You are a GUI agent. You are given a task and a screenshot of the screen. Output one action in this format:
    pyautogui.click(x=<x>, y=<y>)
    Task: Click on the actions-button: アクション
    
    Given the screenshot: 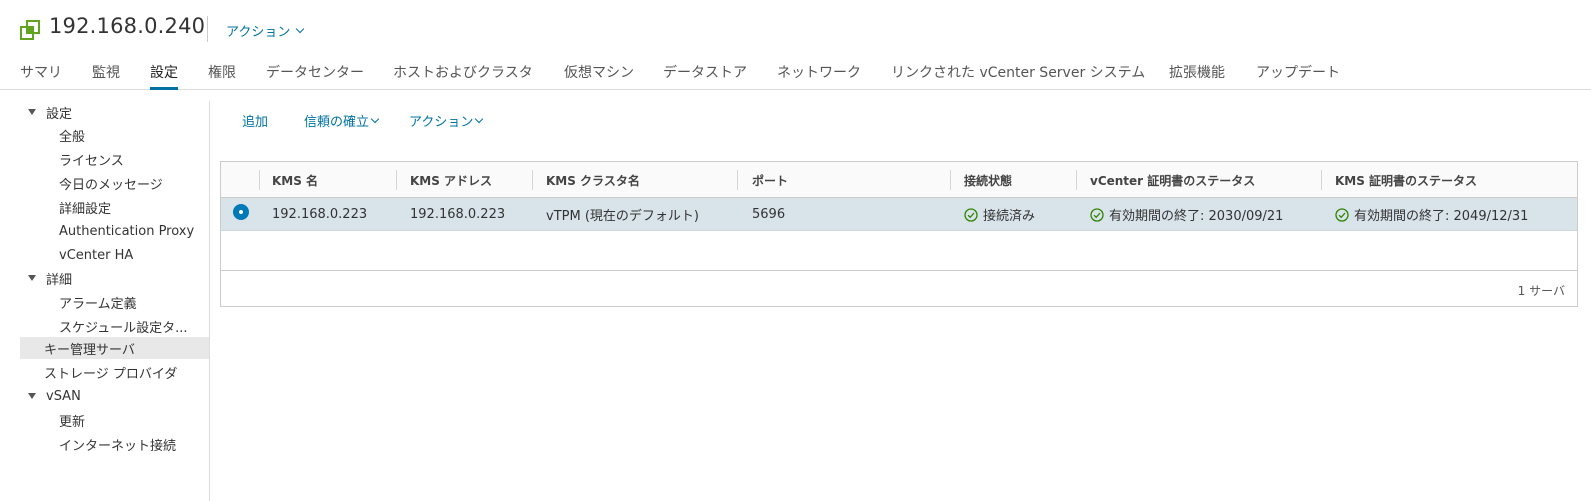 What is the action you would take?
    pyautogui.click(x=446, y=120)
    